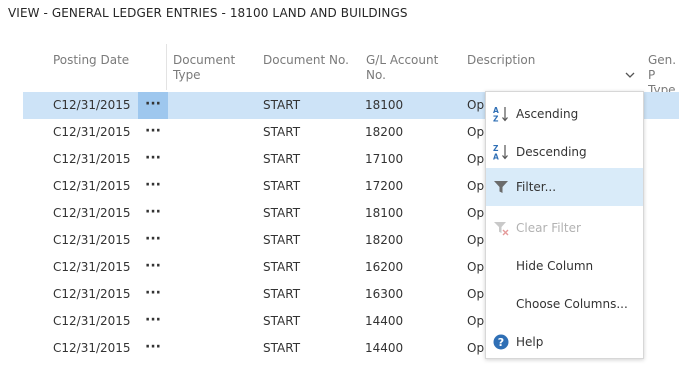 Image resolution: width=679 pixels, height=370 pixels. Describe the element at coordinates (204, 60) in the screenshot. I see `column-header-label: Document` at that location.